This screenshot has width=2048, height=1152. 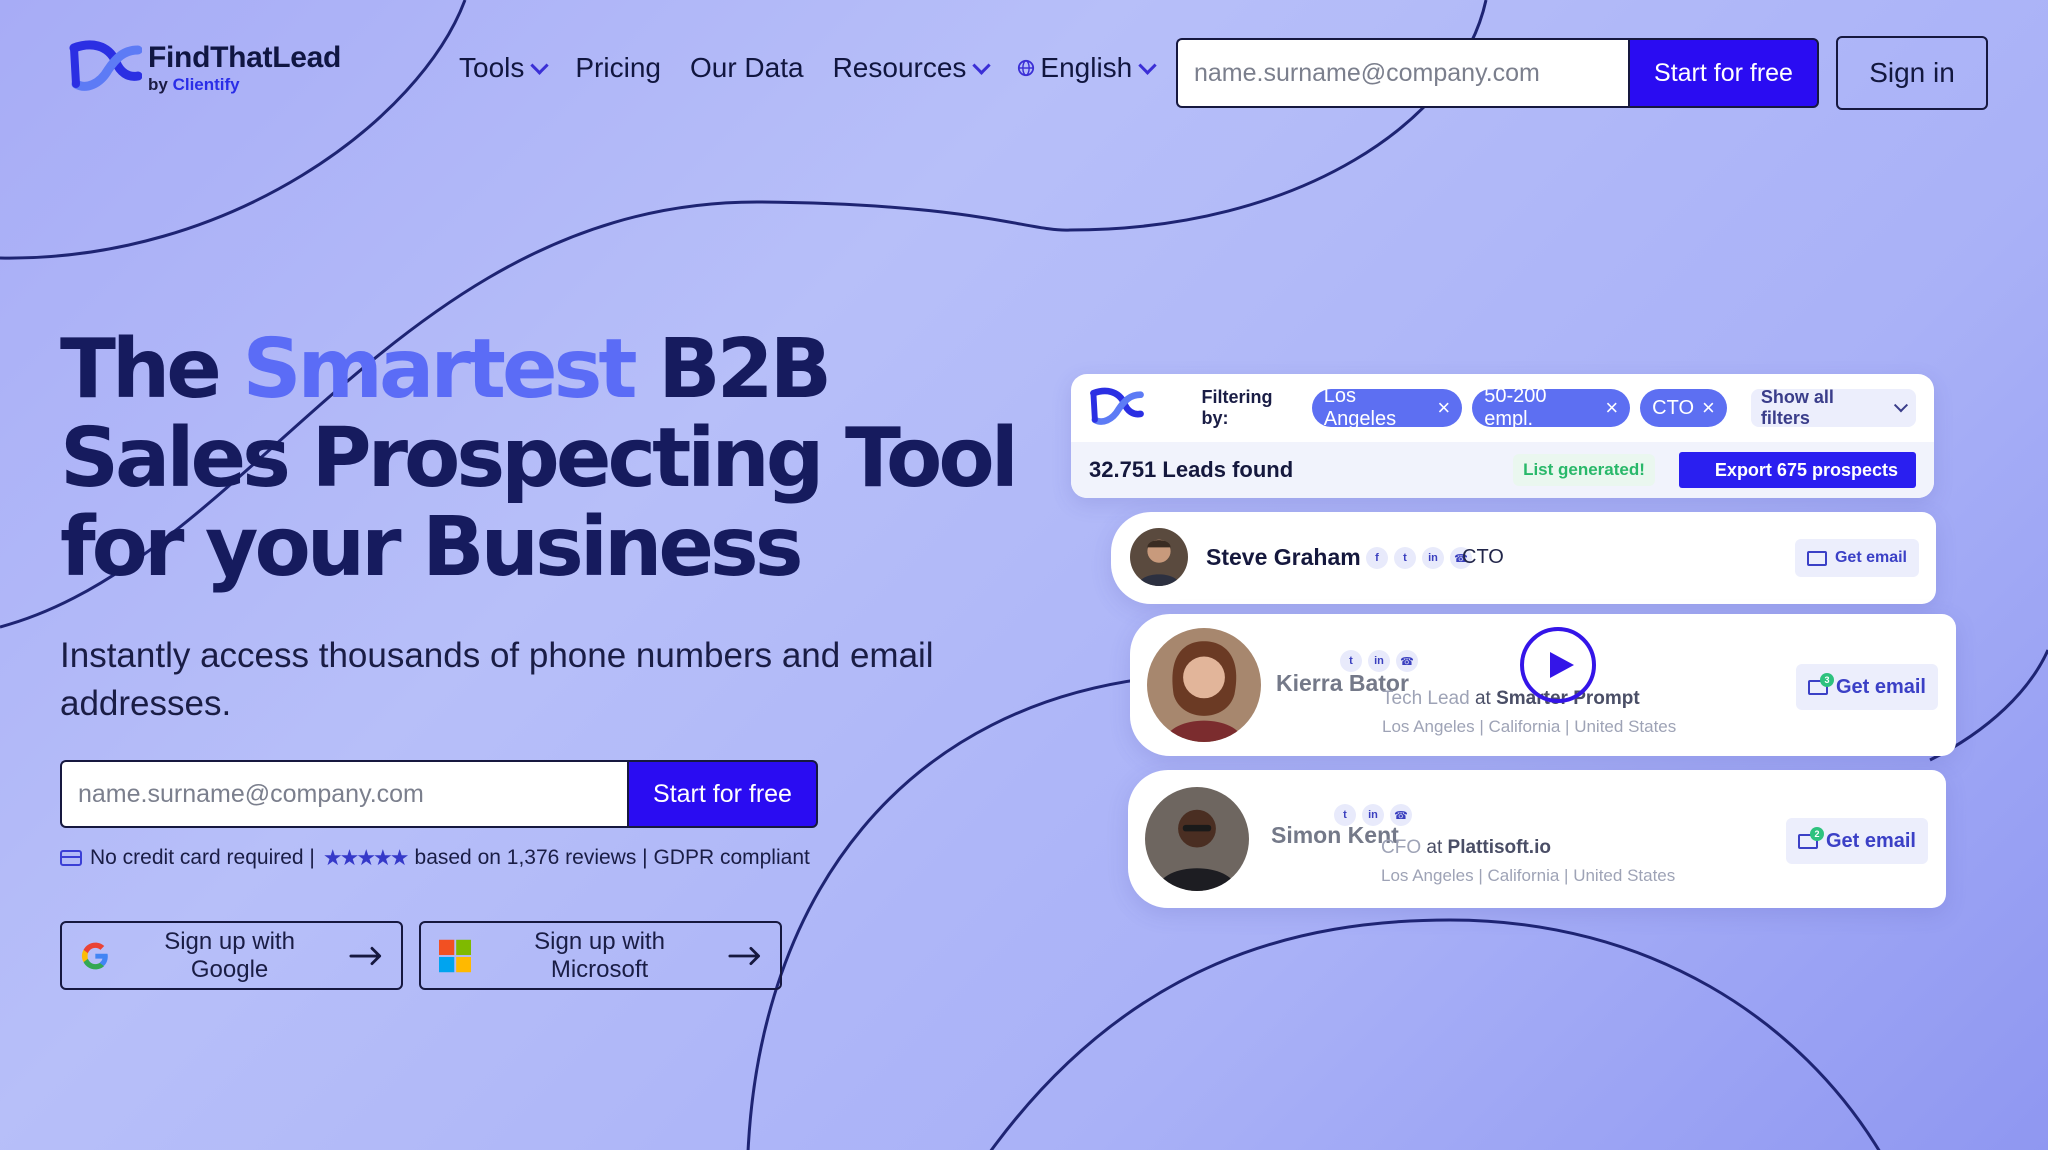 I want to click on play-icon, so click(x=1561, y=665).